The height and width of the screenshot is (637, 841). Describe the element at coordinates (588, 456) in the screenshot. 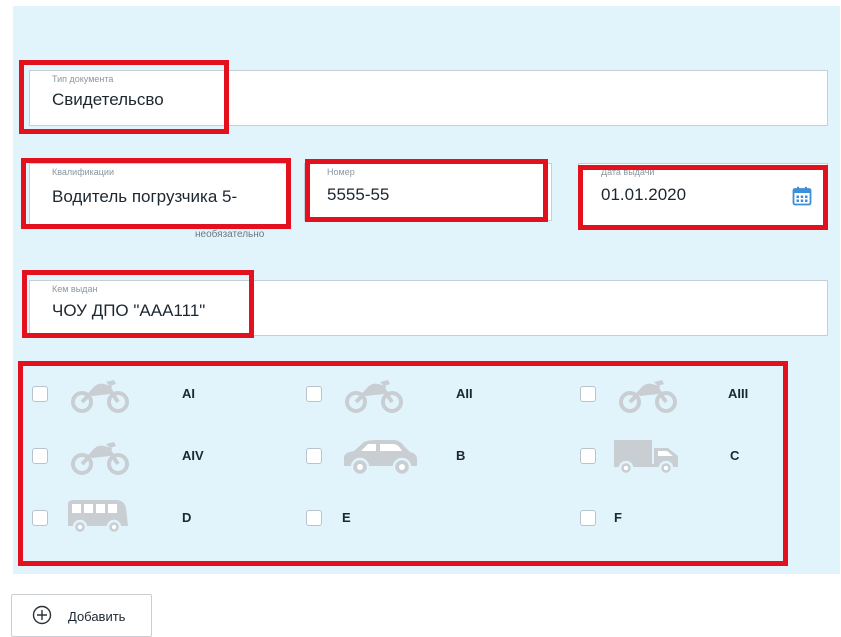

I see `category-c-checkbox` at that location.